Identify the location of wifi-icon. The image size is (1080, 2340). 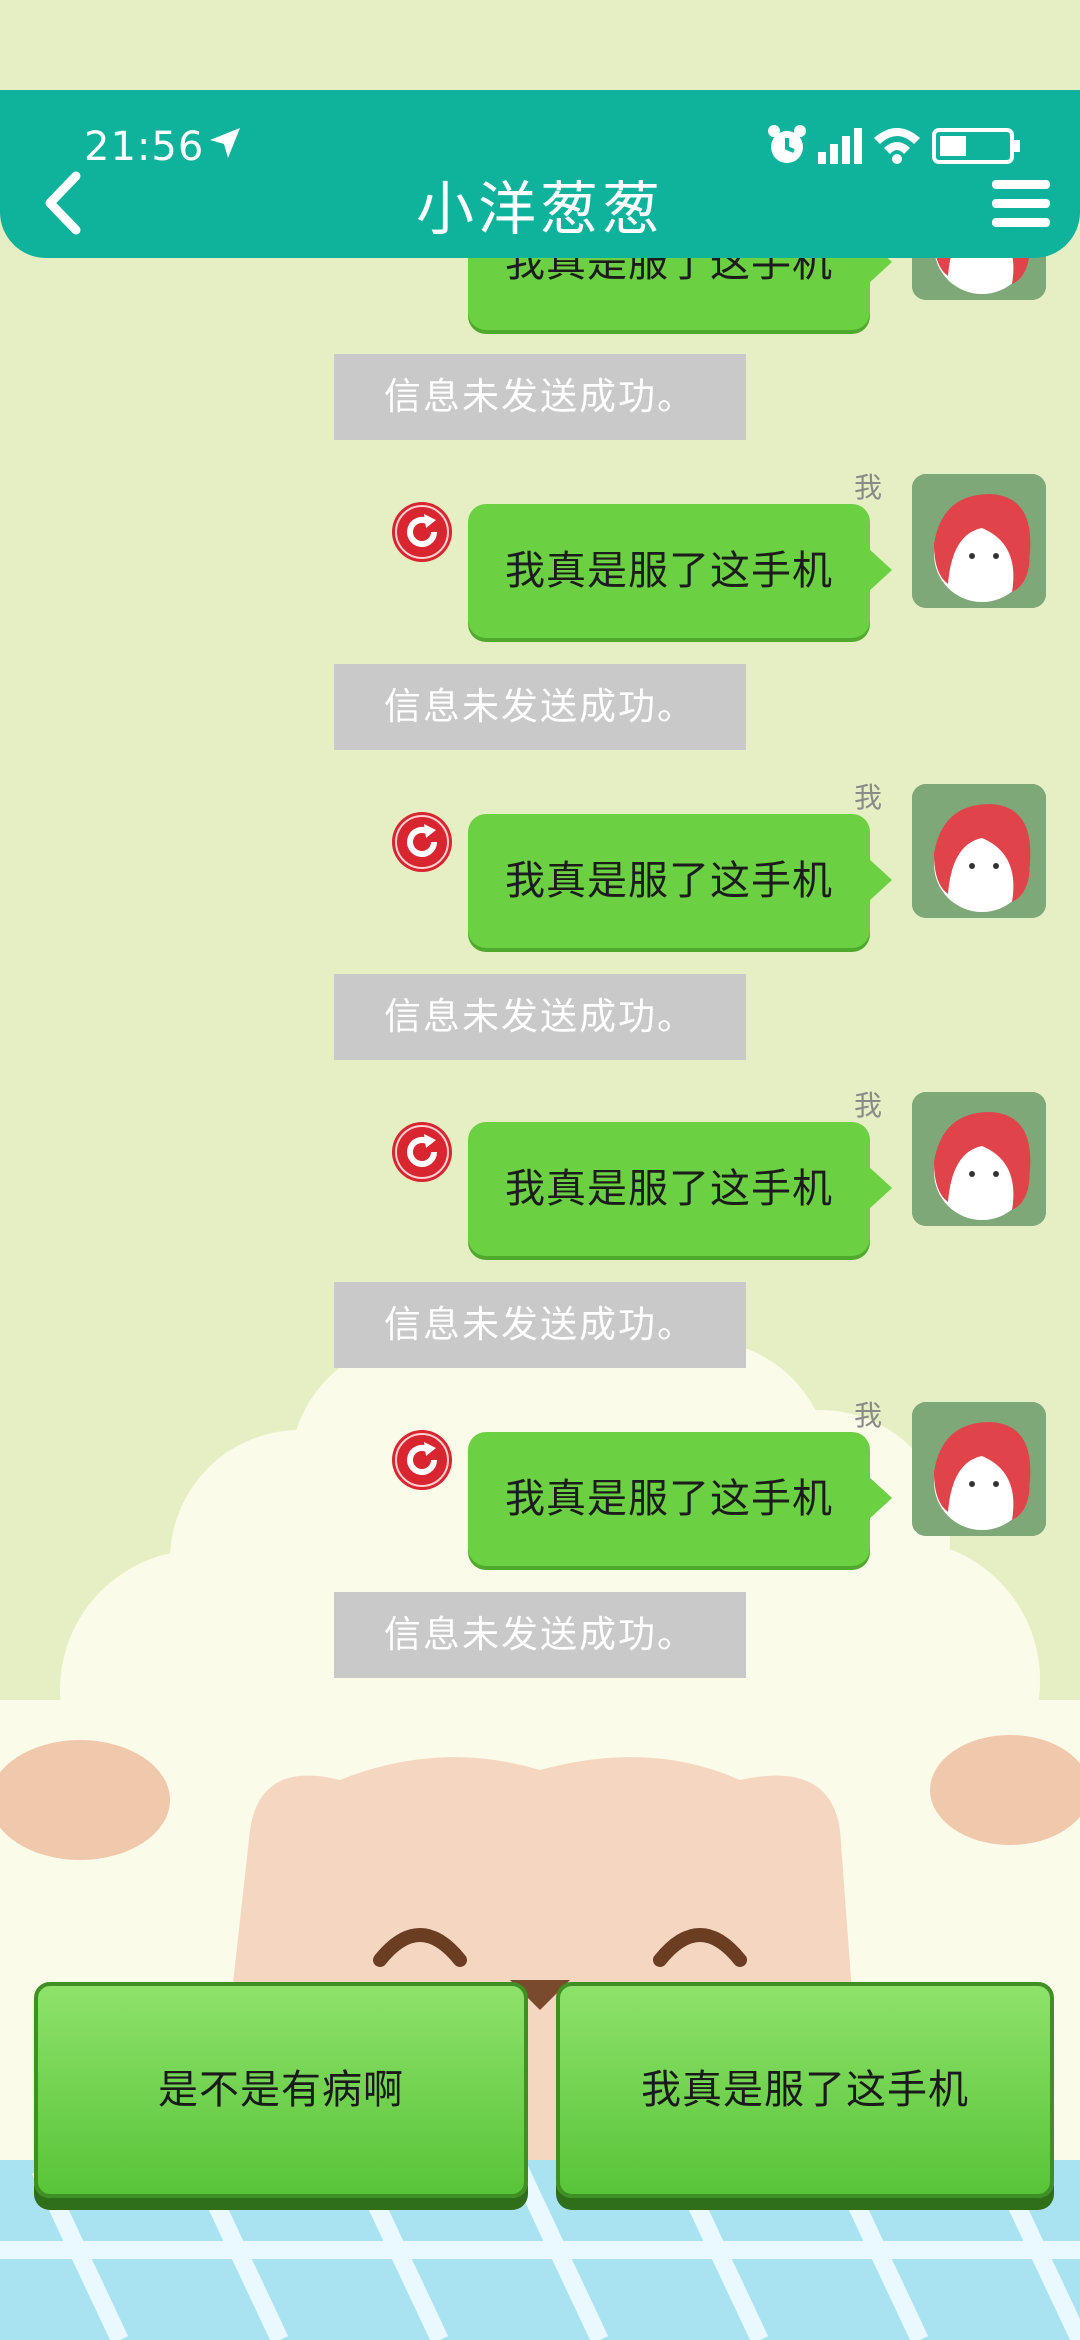
(897, 146).